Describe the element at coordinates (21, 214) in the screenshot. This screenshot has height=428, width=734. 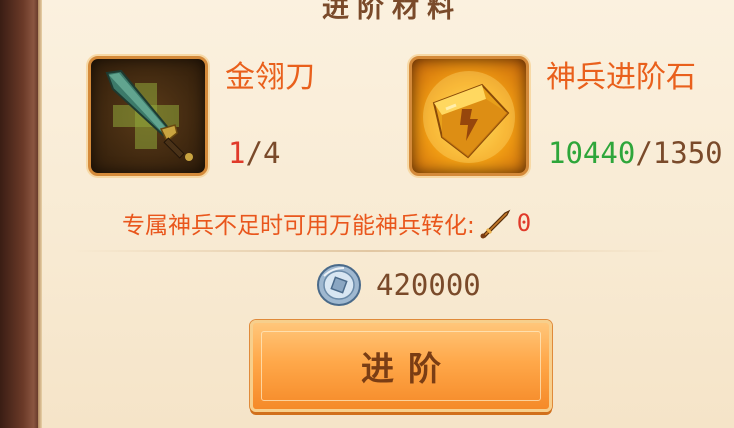
I see `window-frame-edge` at that location.